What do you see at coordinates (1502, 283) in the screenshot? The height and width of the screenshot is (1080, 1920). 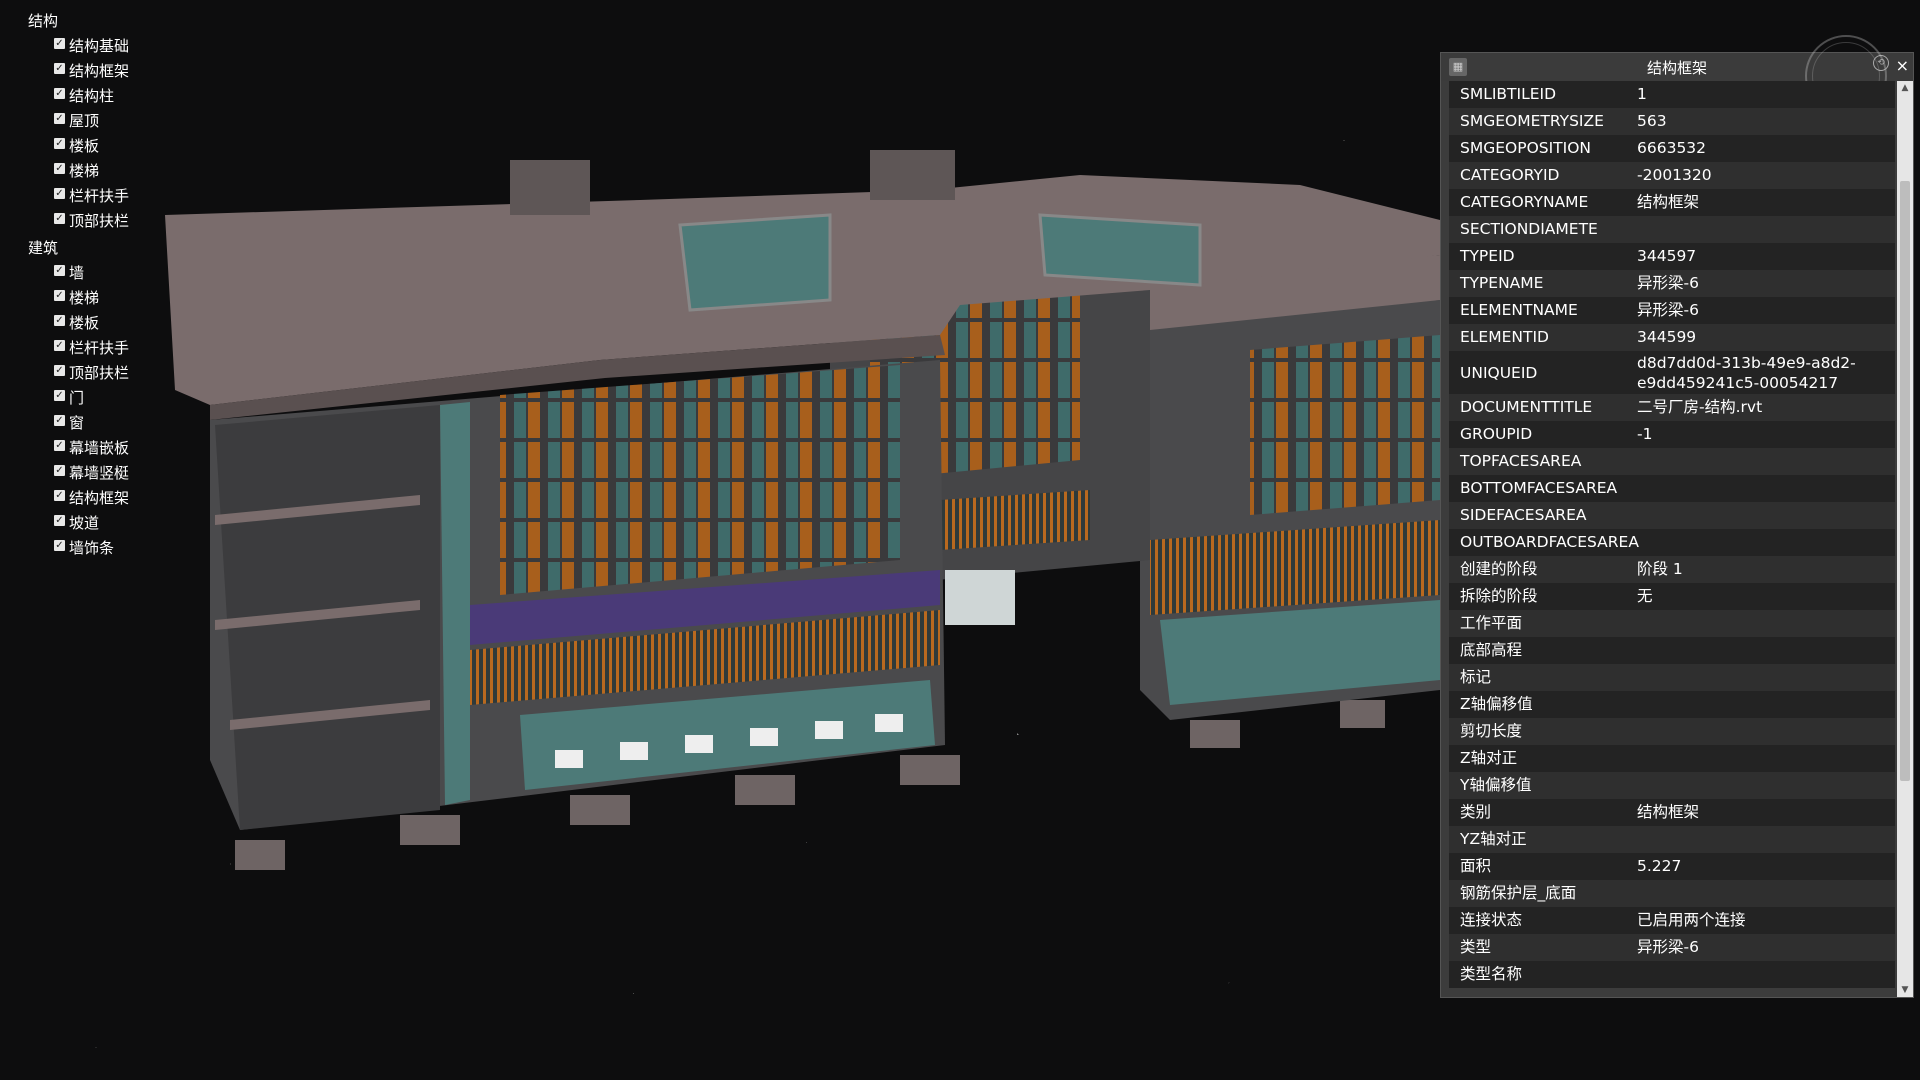 I see `property-key: TYPENAME` at bounding box center [1502, 283].